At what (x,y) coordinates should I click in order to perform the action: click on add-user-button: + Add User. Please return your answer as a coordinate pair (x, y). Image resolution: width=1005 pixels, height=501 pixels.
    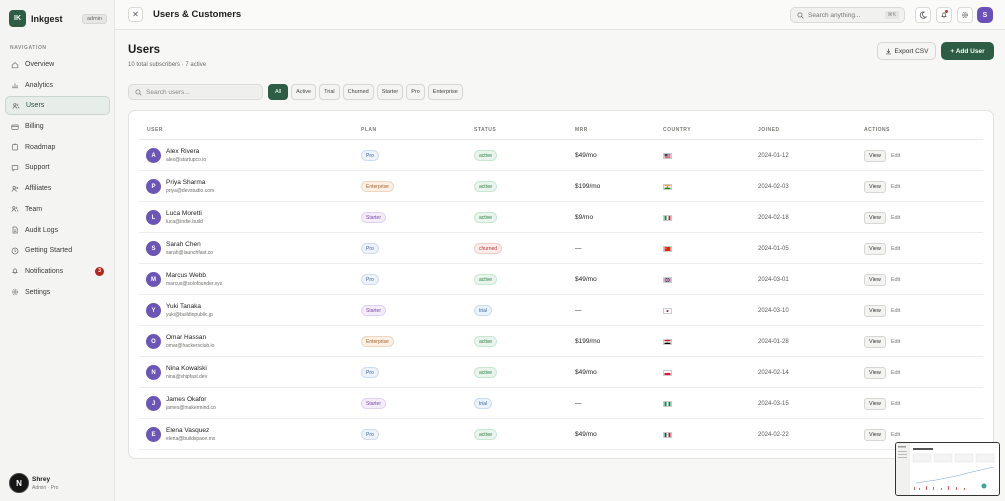
    Looking at the image, I should click on (967, 51).